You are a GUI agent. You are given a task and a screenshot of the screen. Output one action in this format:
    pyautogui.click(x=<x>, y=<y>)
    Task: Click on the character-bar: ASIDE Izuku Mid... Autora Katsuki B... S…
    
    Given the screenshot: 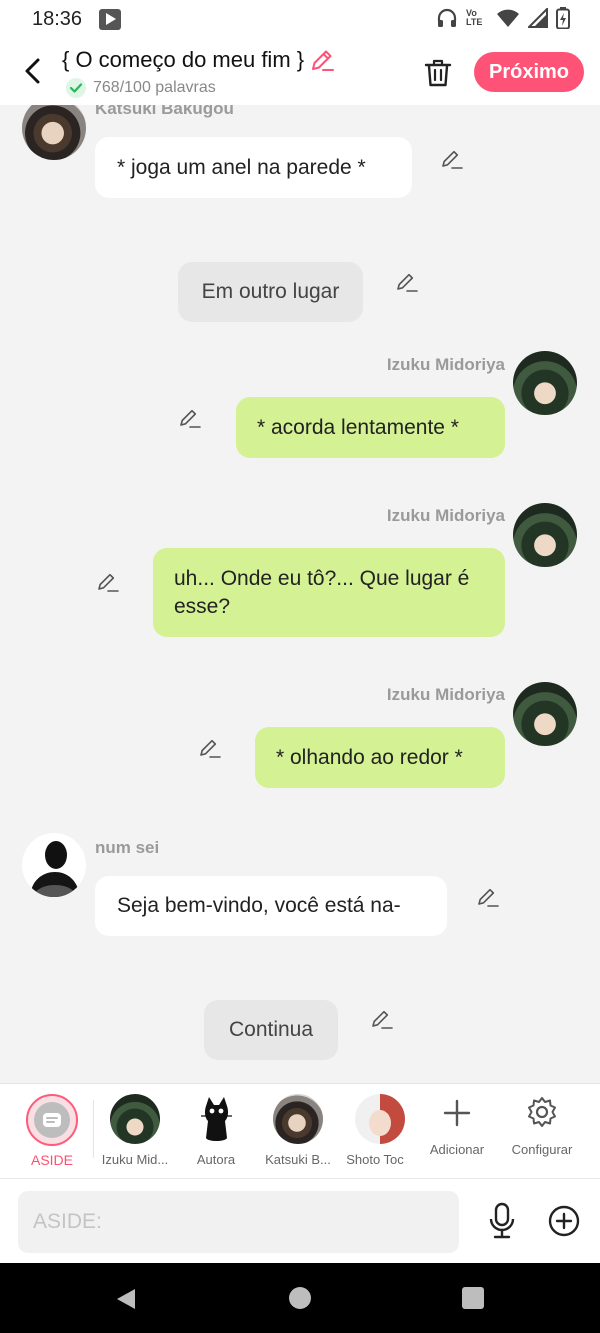 What is the action you would take?
    pyautogui.click(x=300, y=1130)
    